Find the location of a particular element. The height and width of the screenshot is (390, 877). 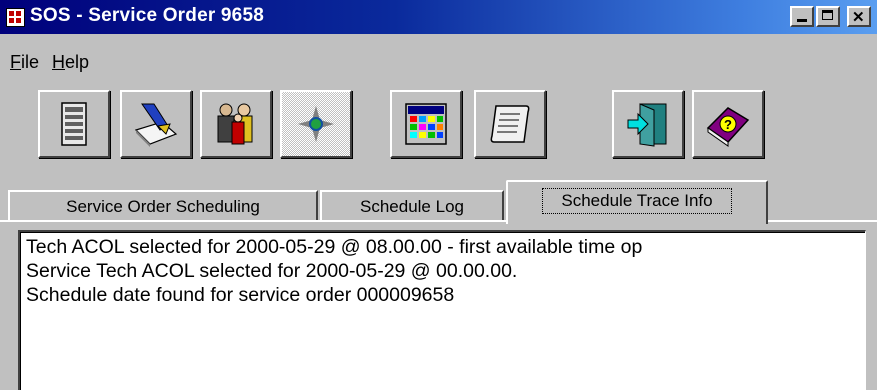

people-icon is located at coordinates (235, 124).